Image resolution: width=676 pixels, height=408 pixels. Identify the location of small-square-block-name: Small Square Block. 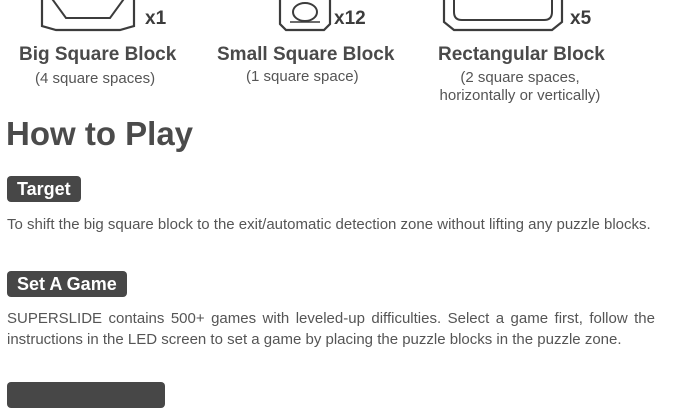
(306, 54).